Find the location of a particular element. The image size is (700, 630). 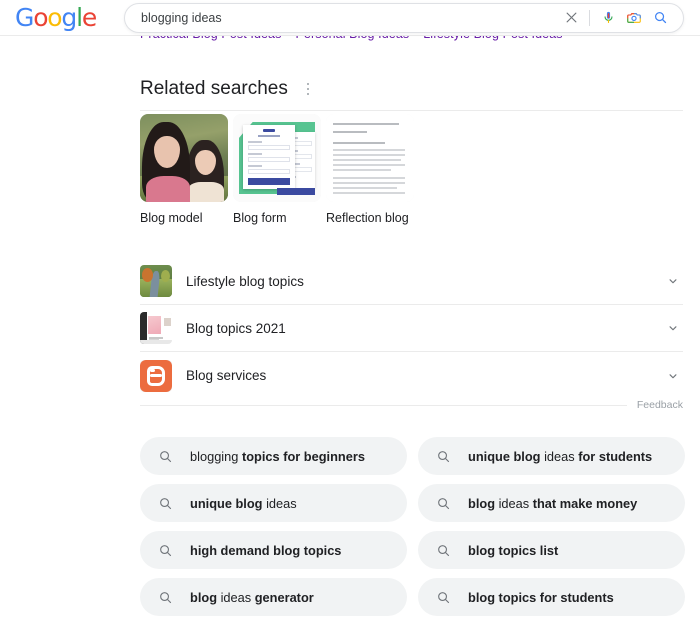

related-search-chip: blogging topics for beginners is located at coordinates (273, 456).